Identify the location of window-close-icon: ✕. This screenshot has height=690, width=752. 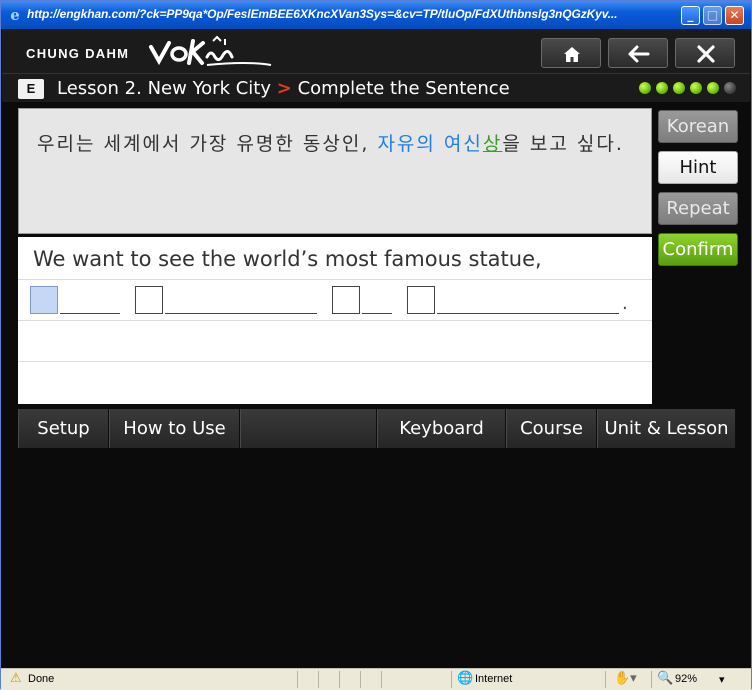
(734, 15).